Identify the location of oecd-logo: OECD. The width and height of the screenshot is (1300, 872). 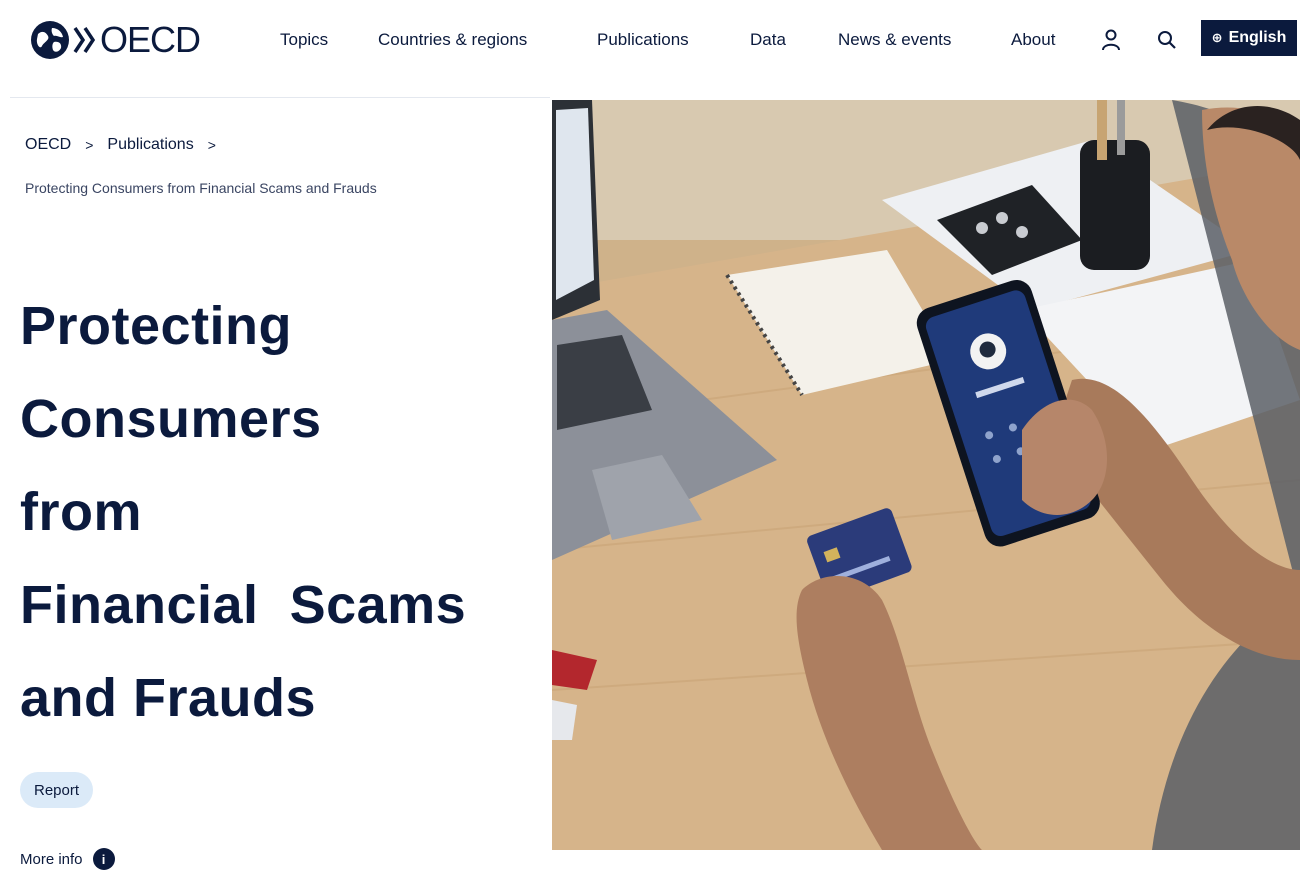
(115, 40).